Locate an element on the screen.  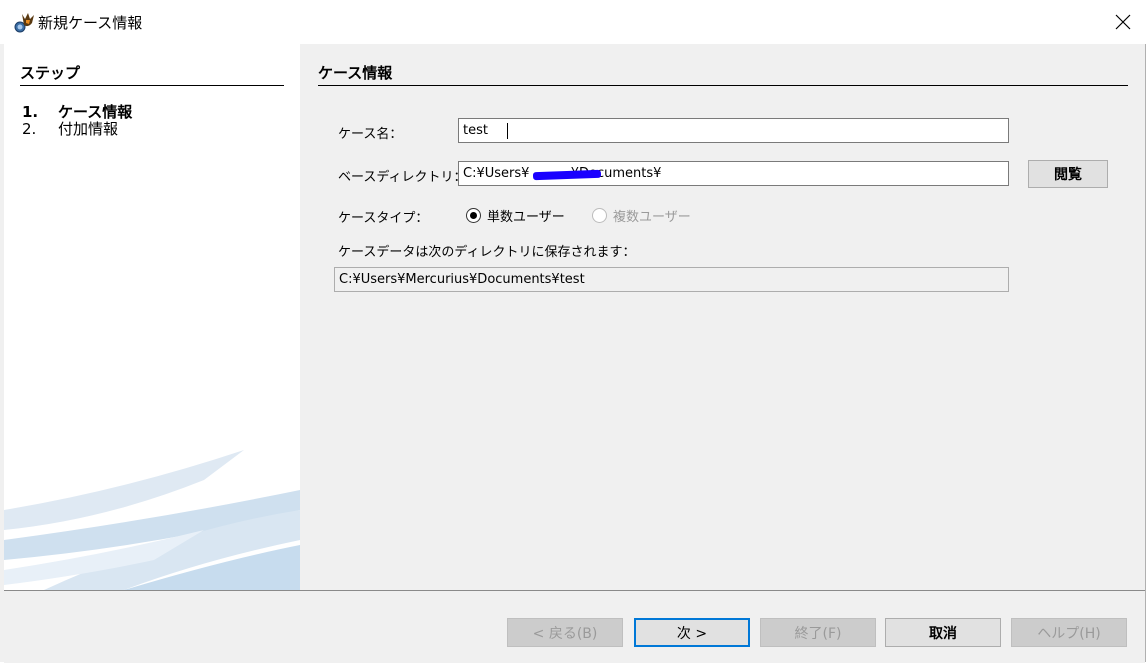
multi-user-label: 複数ユーザー is located at coordinates (652, 217).